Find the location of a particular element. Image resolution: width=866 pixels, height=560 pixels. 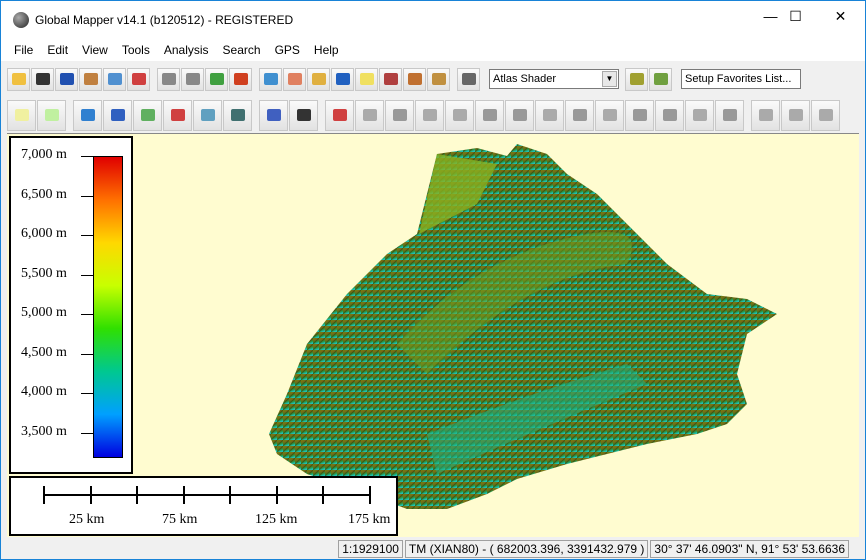

zoom-to-layer-button is located at coordinates (216, 79).